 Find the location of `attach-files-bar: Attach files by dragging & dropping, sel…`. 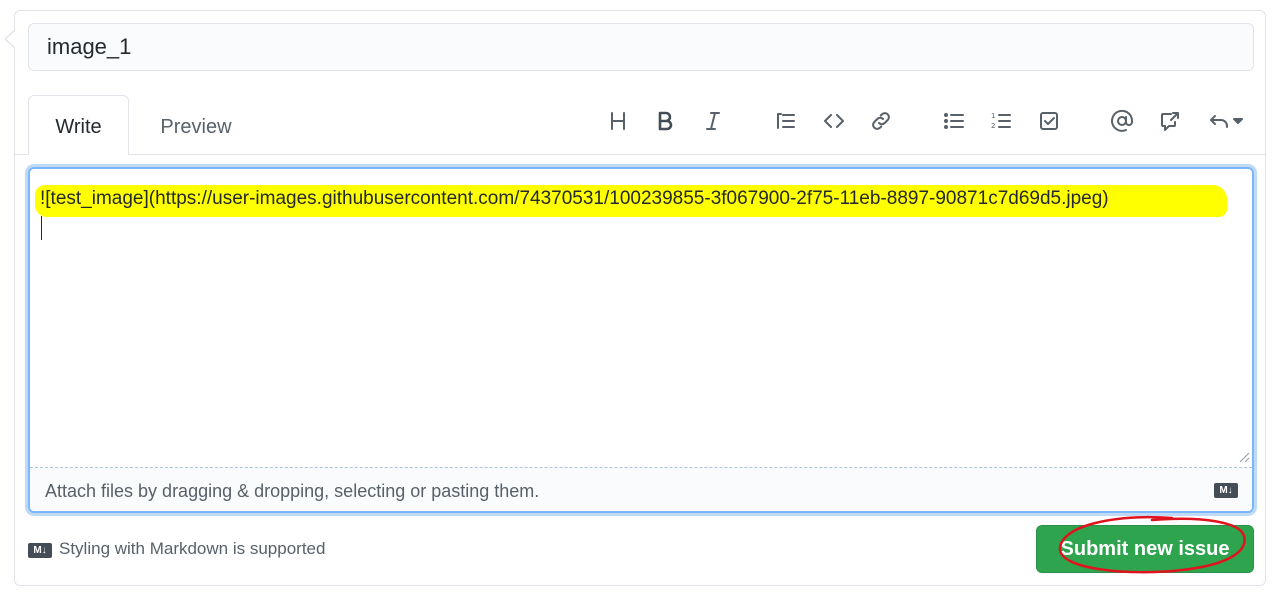

attach-files-bar: Attach files by dragging & dropping, sel… is located at coordinates (641, 489).